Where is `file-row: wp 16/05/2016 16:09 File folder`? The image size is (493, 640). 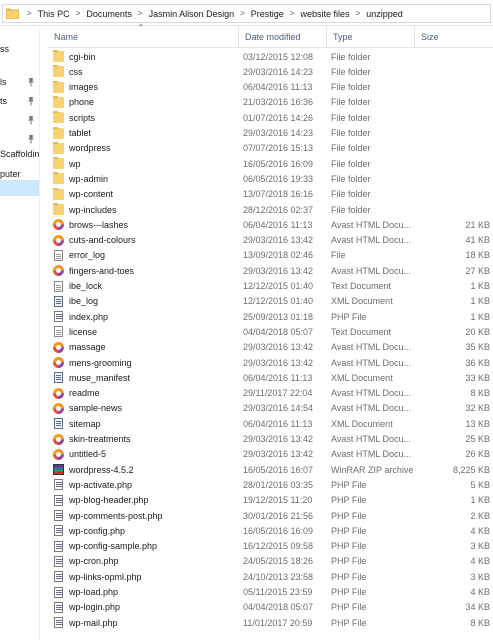 file-row: wp 16/05/2016 16:09 File folder is located at coordinates (270, 163).